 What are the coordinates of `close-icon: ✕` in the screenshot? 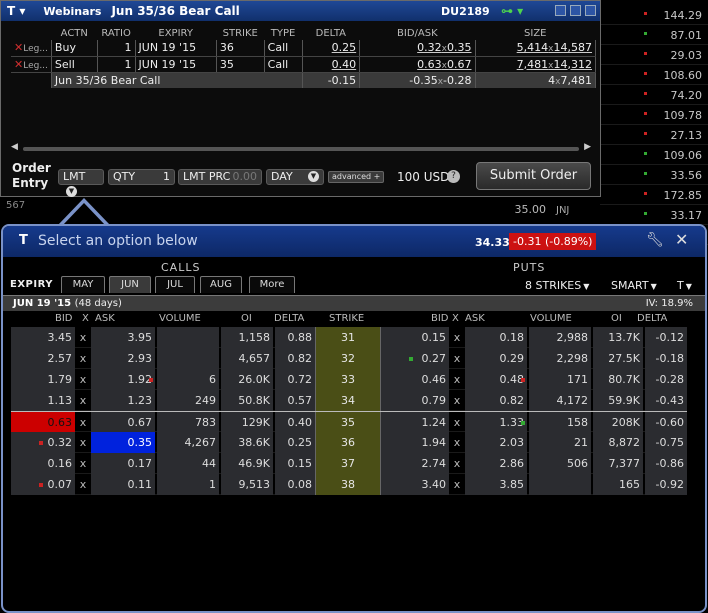 It's located at (681, 239).